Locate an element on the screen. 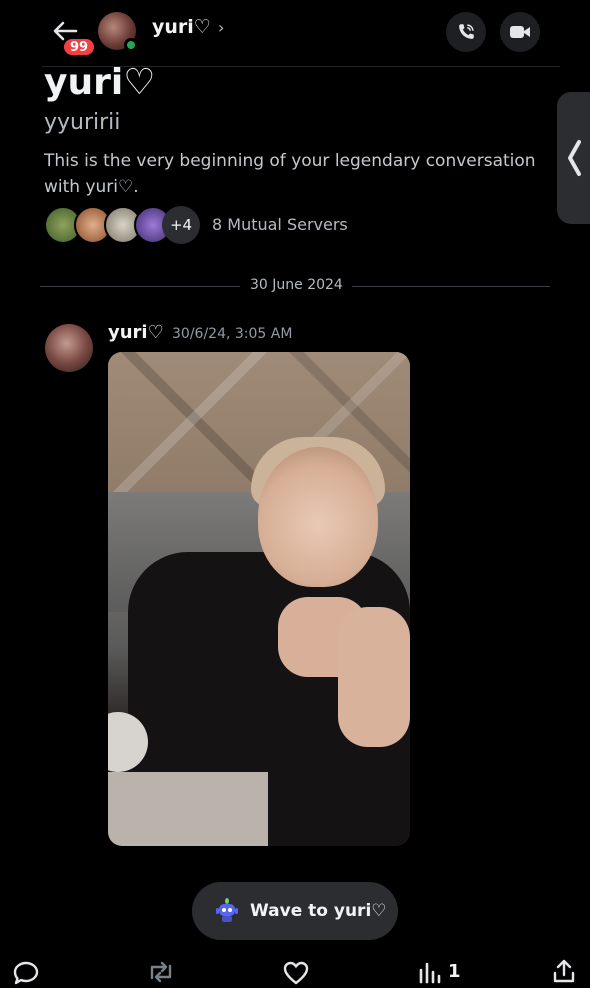 This screenshot has height=988, width=590. phone-icon is located at coordinates (466, 31).